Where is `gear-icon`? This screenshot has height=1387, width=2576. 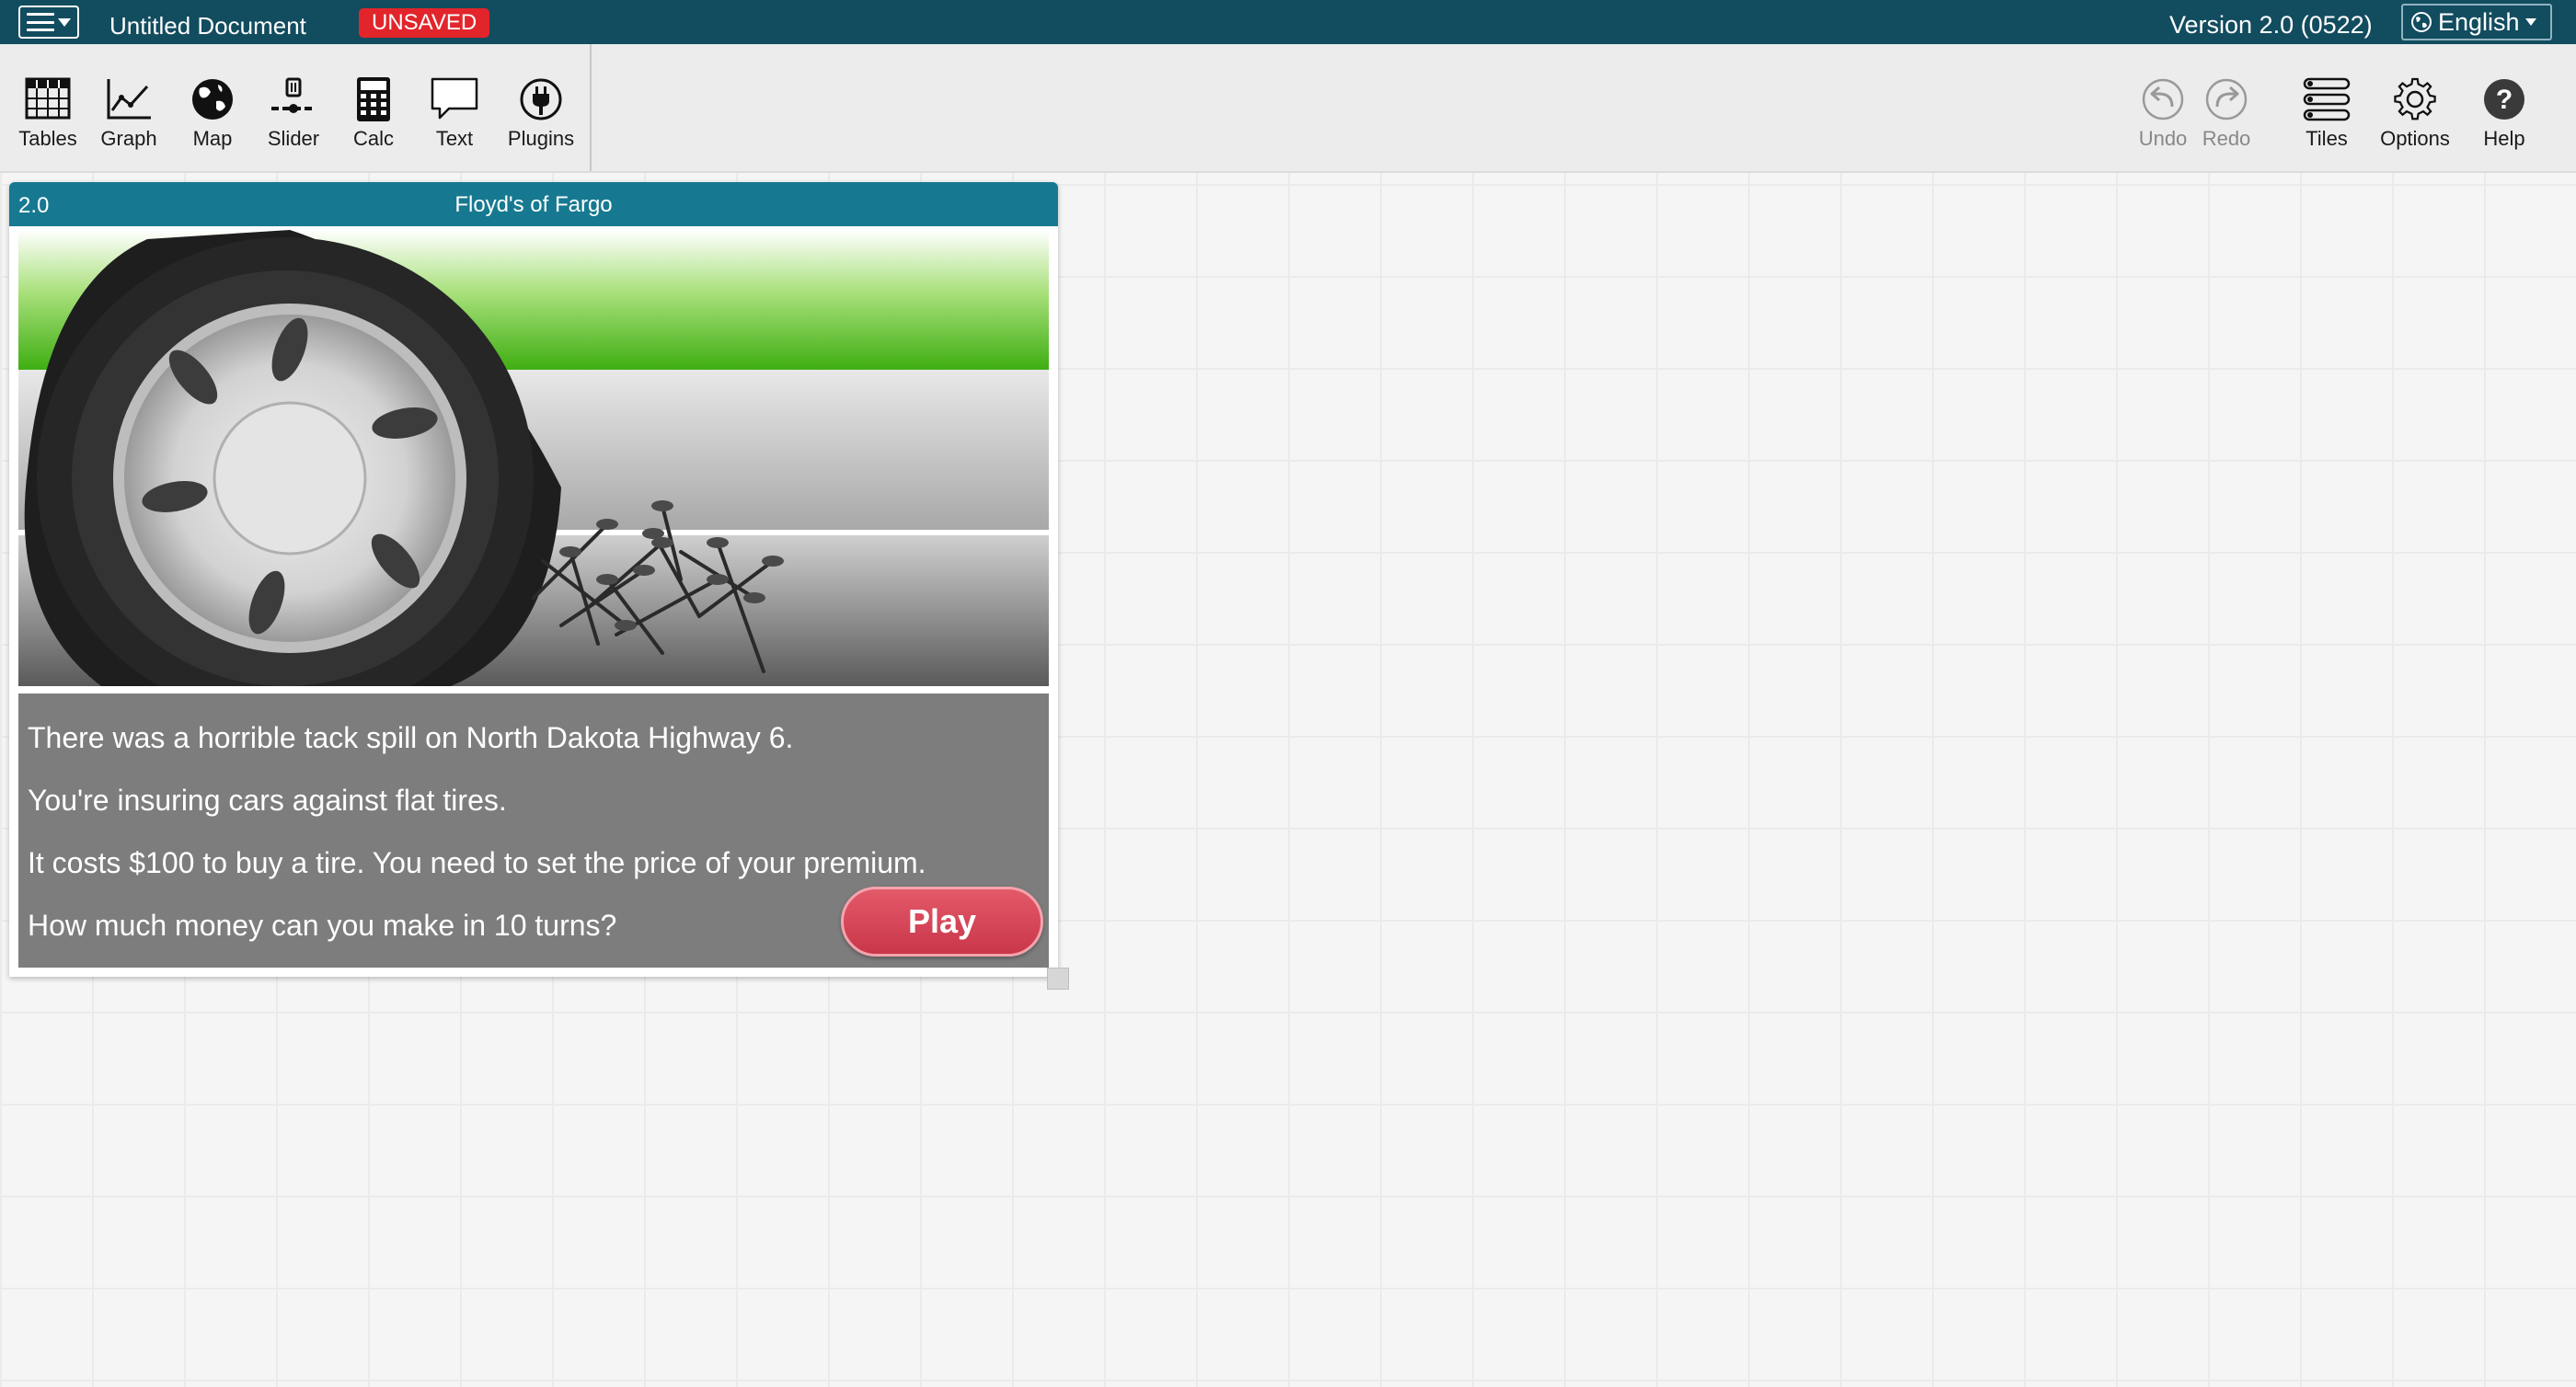 gear-icon is located at coordinates (2415, 98).